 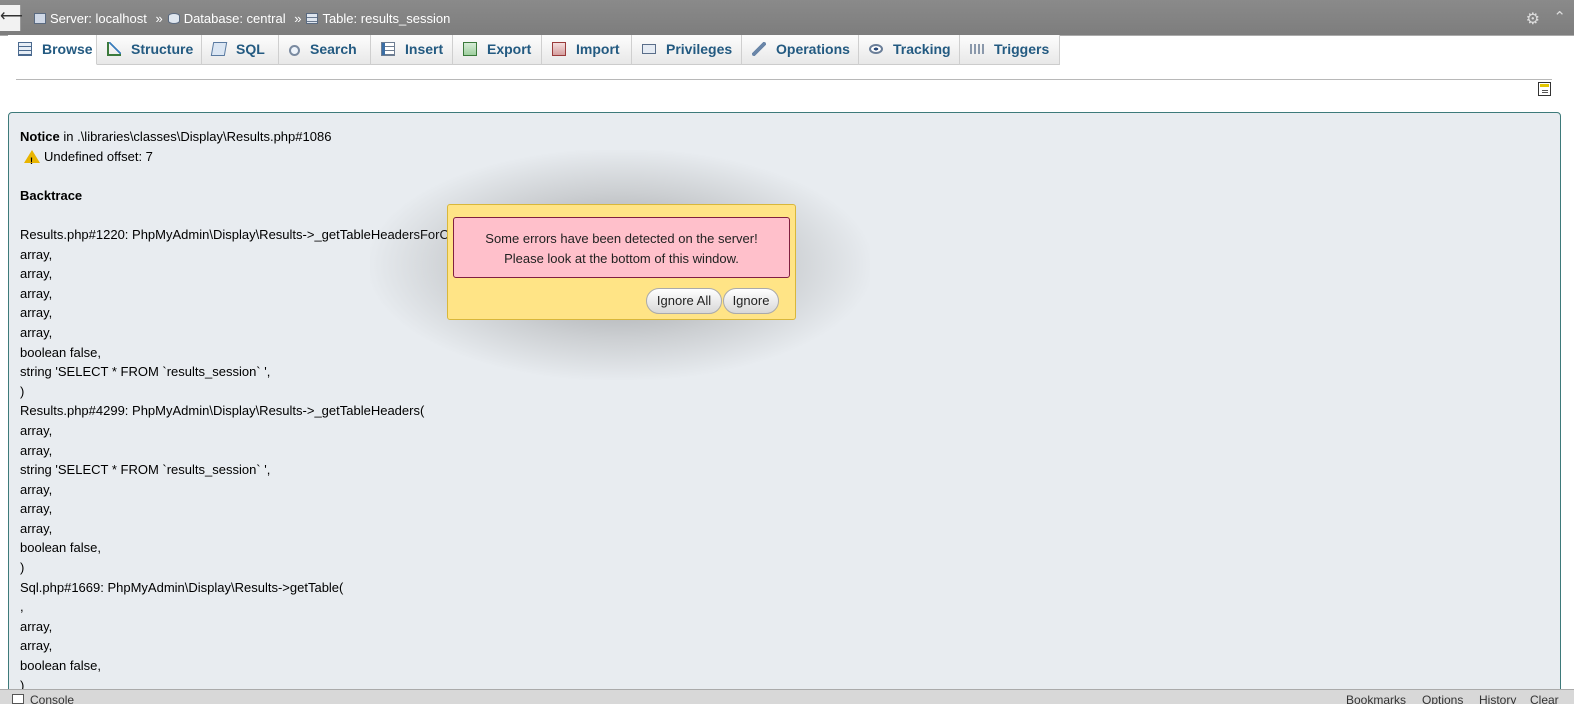 I want to click on notepad-icon, so click(x=1544, y=89).